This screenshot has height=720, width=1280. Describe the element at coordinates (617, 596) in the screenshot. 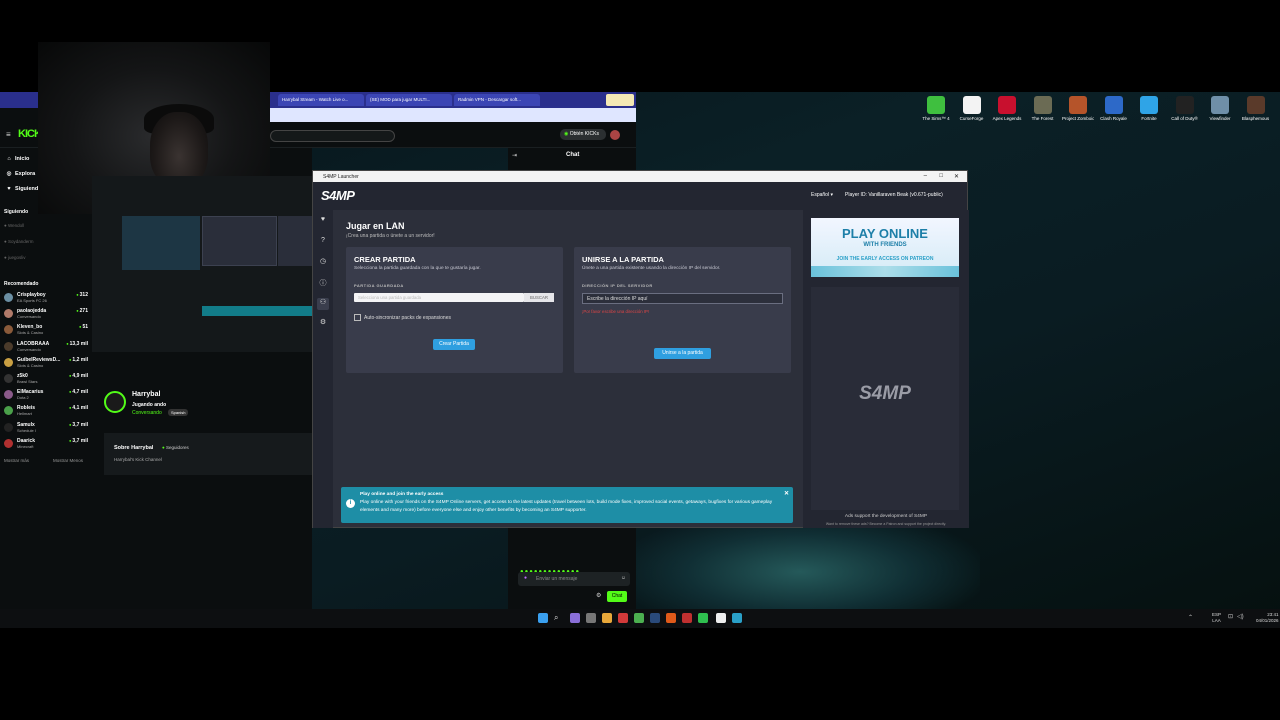

I see `chat-send-button: Chat` at that location.